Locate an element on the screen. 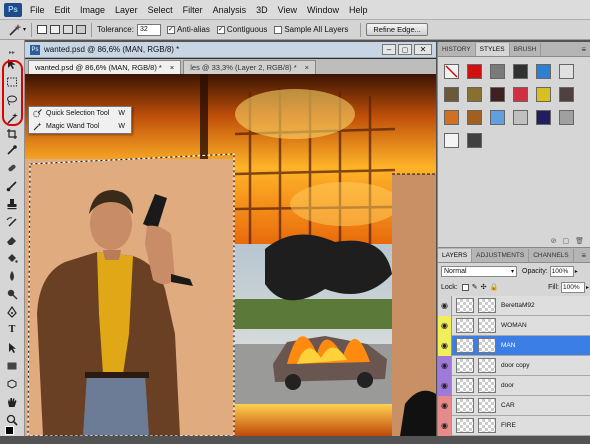  sample-all-layers-option: Sample All Layers is located at coordinates (311, 29).